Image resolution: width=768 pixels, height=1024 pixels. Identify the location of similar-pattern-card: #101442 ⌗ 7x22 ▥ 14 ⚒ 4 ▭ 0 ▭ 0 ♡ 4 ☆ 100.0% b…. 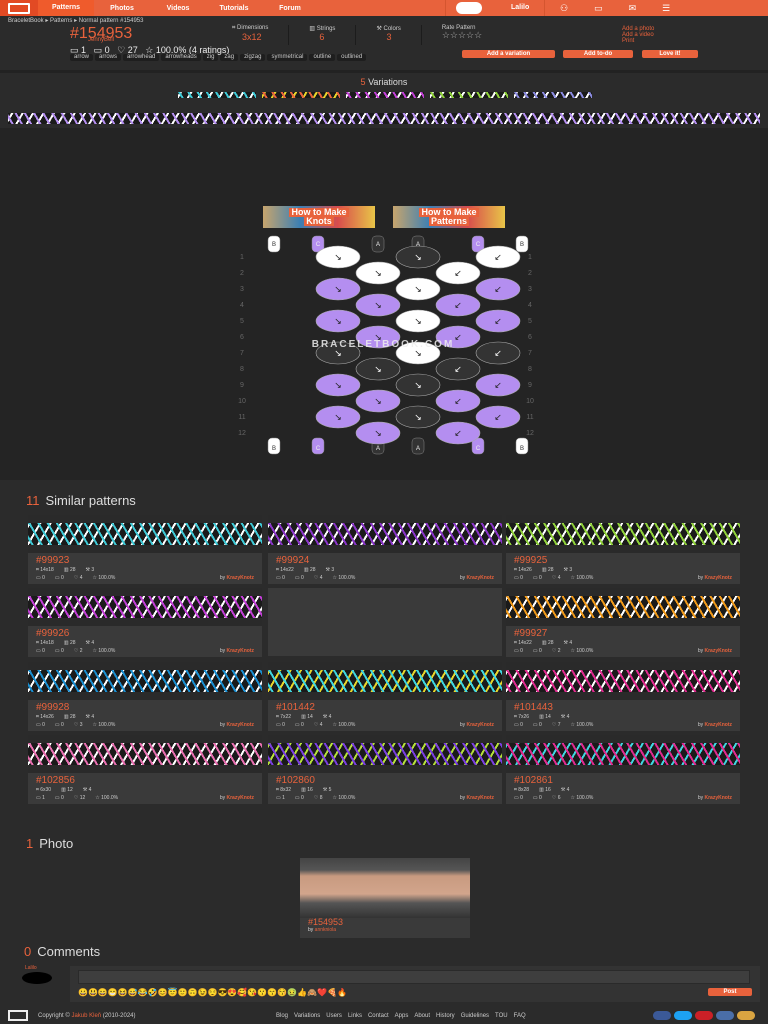
(385, 696).